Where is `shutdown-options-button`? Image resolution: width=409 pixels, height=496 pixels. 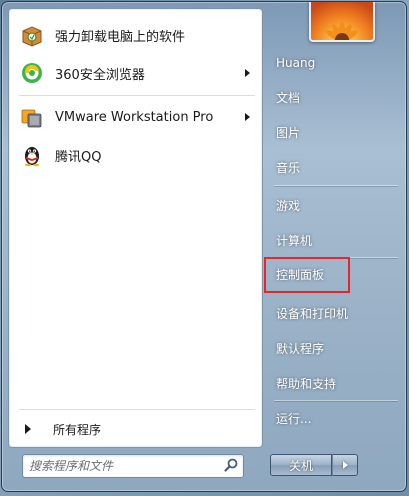
shutdown-options-button is located at coordinates (345, 465).